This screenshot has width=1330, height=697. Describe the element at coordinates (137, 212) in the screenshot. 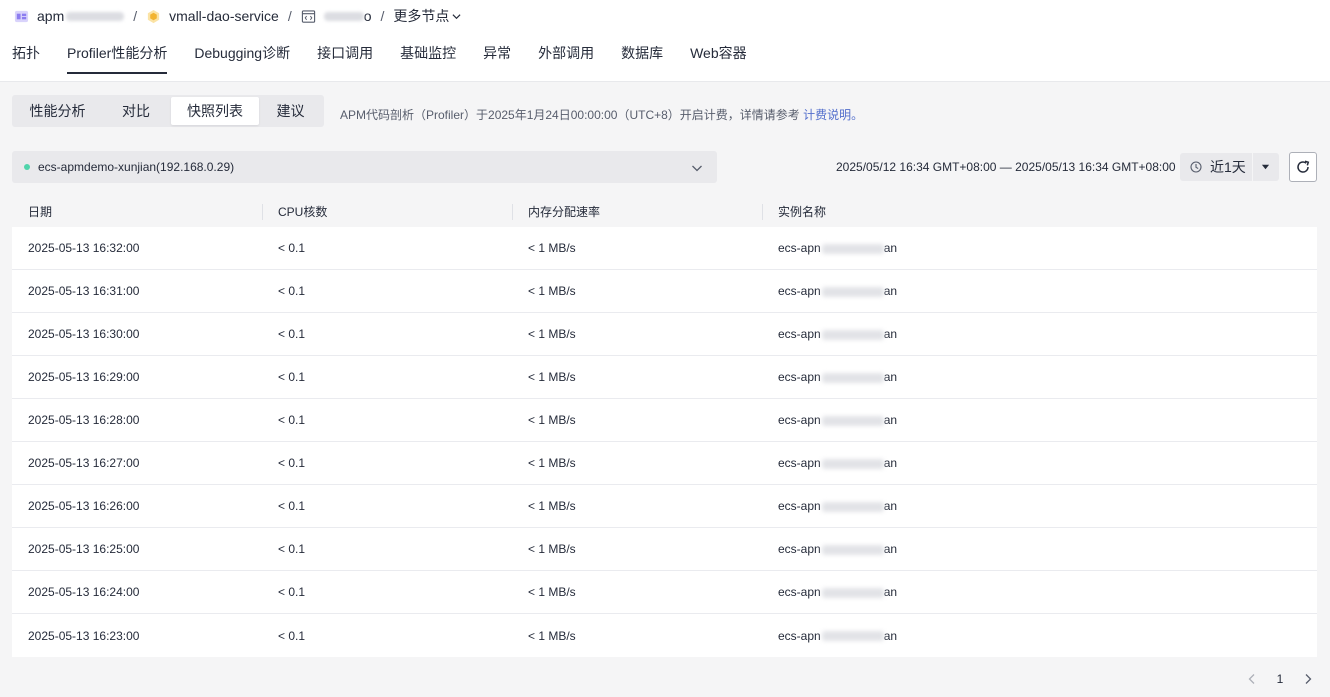

I see `column-header-date: 日期` at that location.